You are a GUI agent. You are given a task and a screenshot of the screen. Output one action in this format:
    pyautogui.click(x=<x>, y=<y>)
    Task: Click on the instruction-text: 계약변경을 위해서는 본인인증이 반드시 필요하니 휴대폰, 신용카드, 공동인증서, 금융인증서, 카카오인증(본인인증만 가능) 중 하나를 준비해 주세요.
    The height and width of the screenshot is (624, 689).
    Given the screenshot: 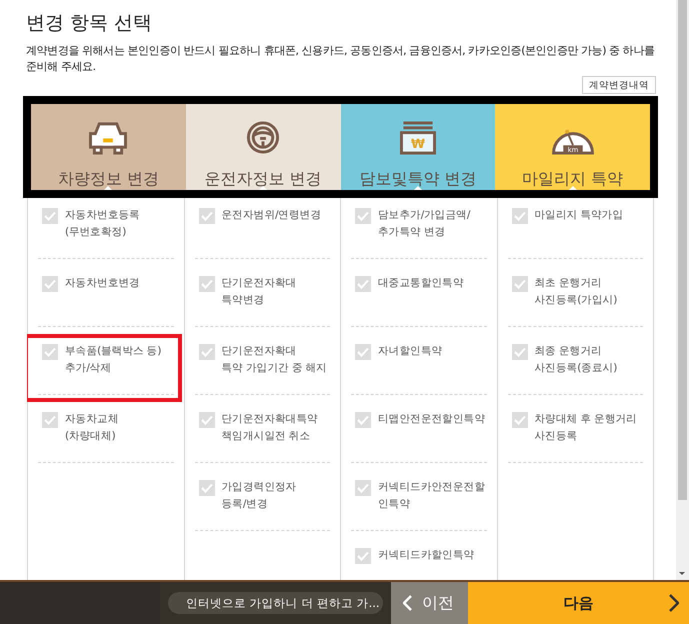 What is the action you would take?
    pyautogui.click(x=341, y=59)
    